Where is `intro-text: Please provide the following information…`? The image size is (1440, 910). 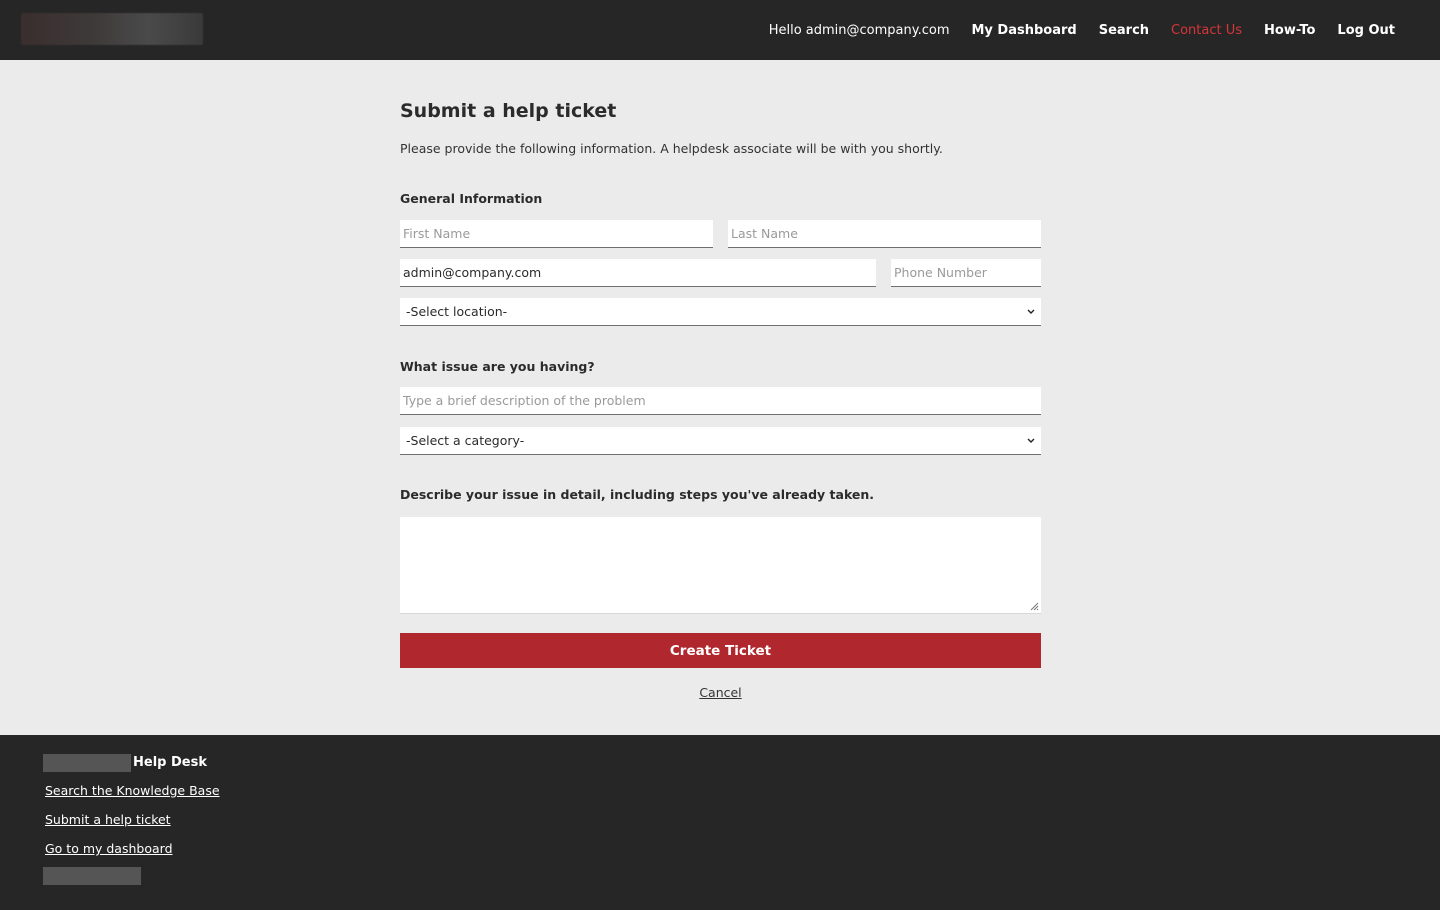
intro-text: Please provide the following information… is located at coordinates (671, 148).